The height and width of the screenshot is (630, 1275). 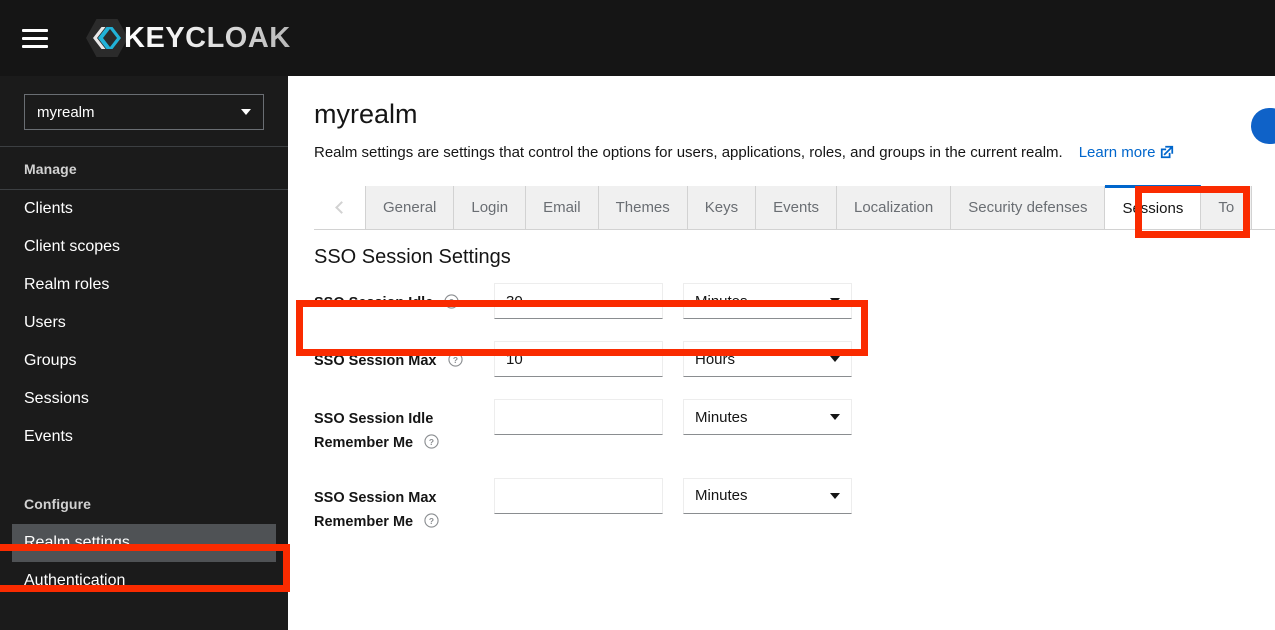 I want to click on hamburger-menu-icon, so click(x=35, y=38).